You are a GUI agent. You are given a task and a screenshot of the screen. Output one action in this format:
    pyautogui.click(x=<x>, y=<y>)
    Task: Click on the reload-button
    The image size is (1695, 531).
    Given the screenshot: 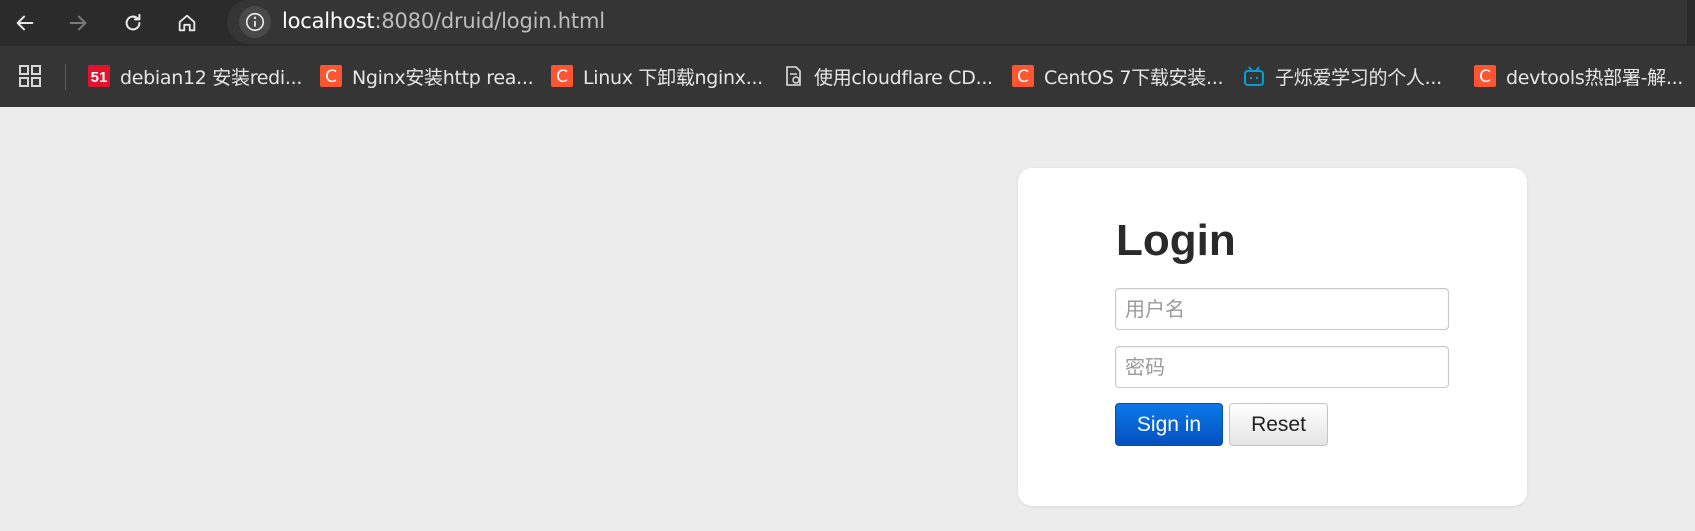 What is the action you would take?
    pyautogui.click(x=133, y=23)
    